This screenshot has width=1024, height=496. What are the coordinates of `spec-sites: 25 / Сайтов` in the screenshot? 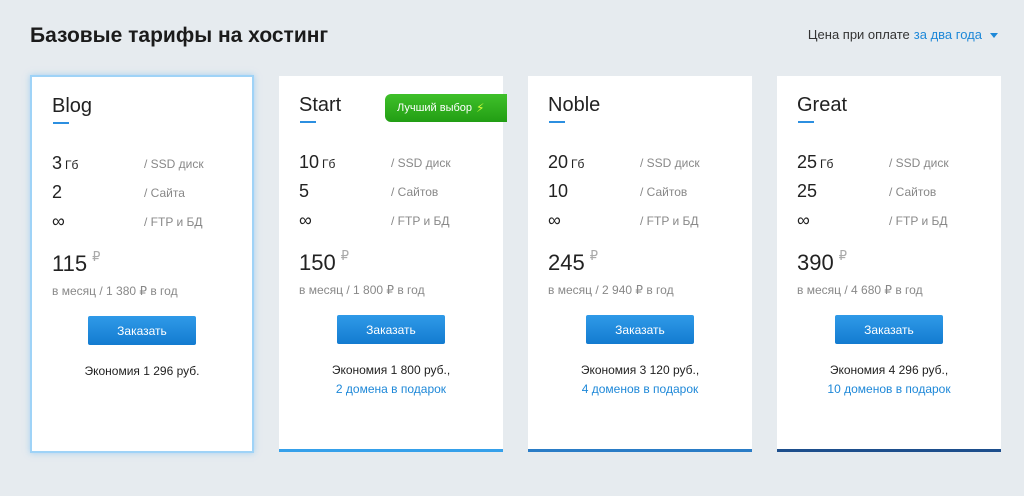 It's located at (892, 193).